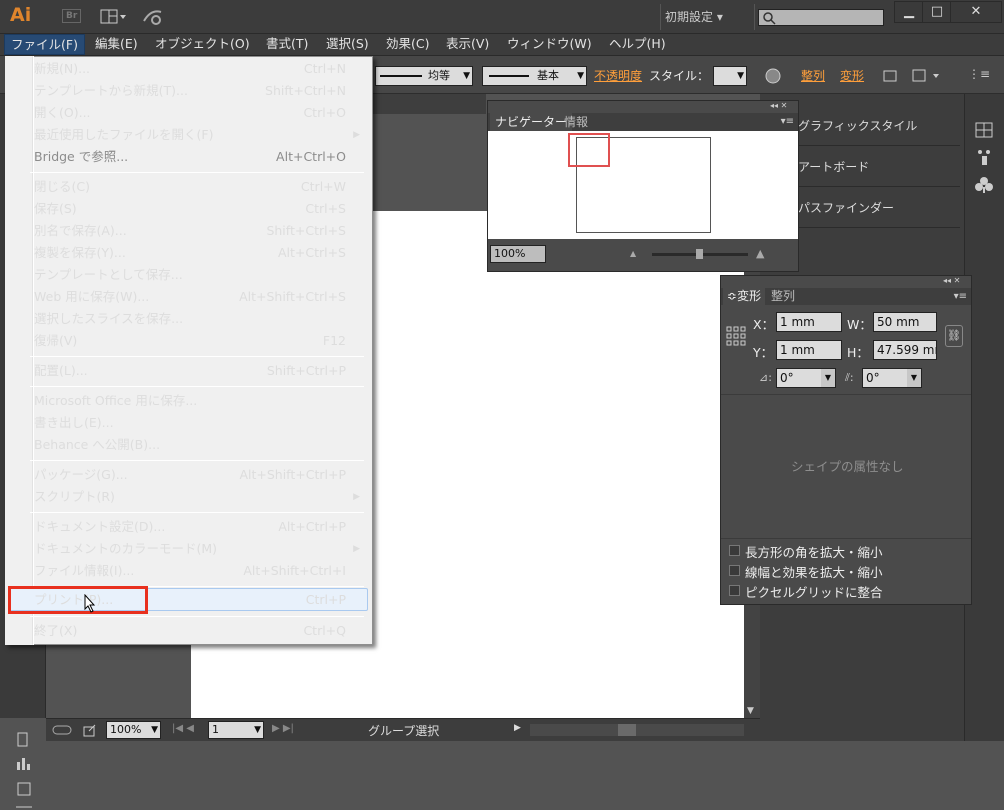  I want to click on slice-tool-icon, so click(24, 807).